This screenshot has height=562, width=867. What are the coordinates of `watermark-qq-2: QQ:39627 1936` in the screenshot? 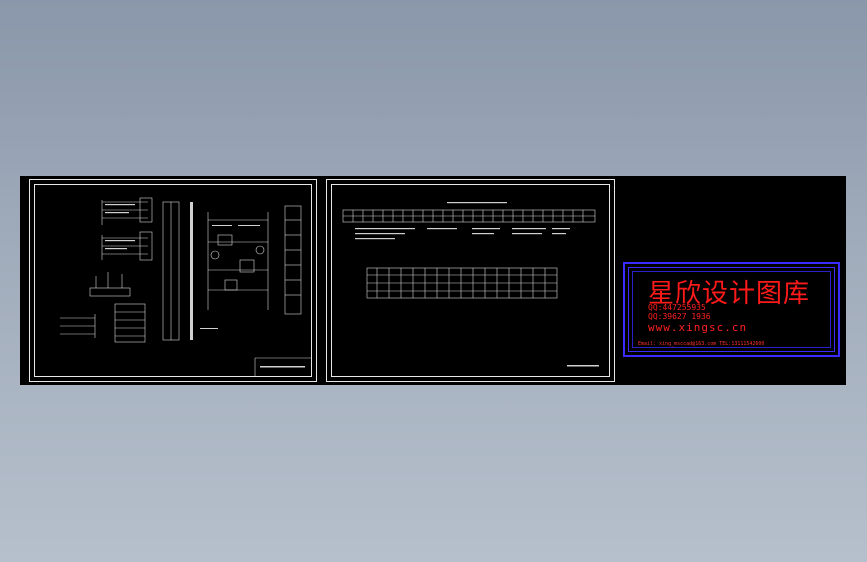 It's located at (679, 316).